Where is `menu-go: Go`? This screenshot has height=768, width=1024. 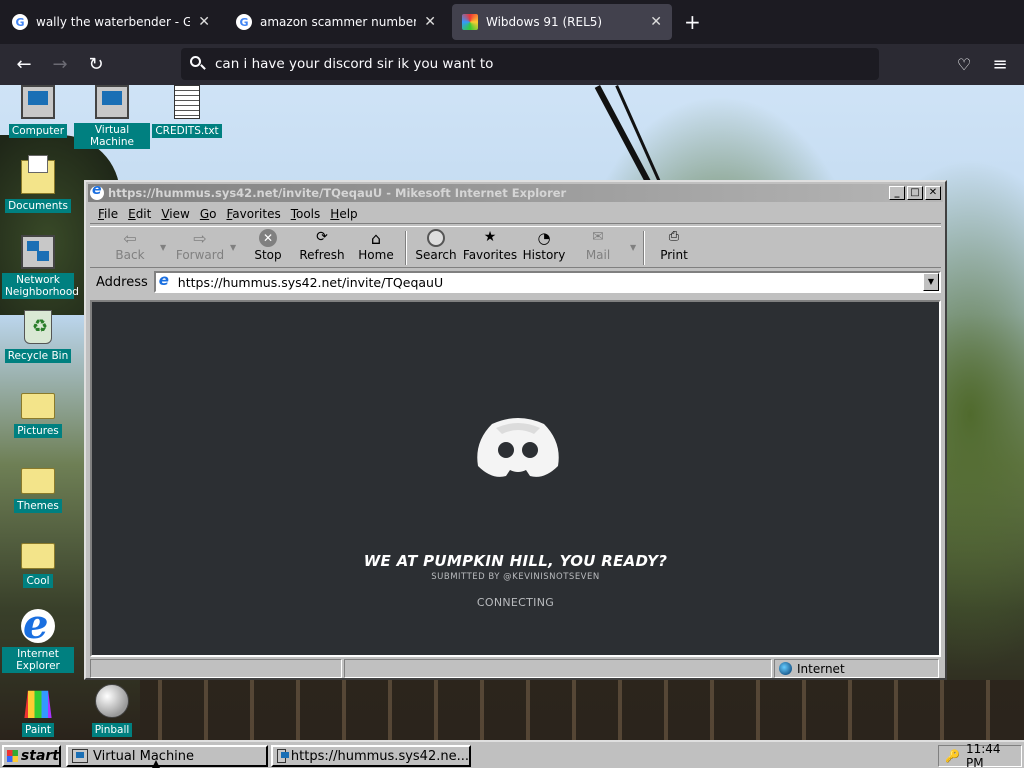
menu-go: Go is located at coordinates (208, 214).